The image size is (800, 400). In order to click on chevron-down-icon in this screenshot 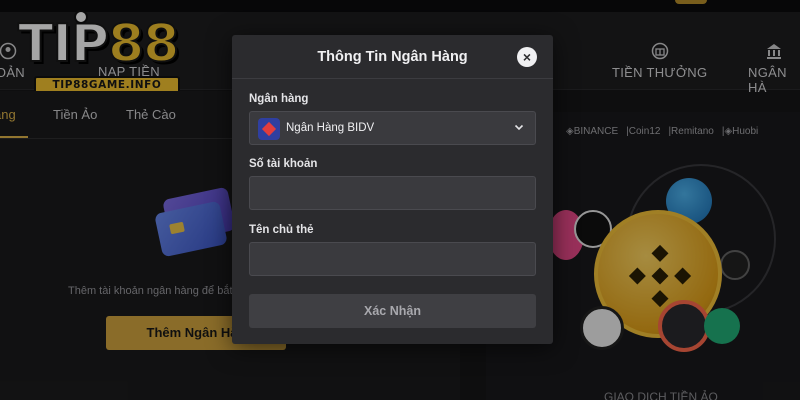, I will do `click(519, 127)`.